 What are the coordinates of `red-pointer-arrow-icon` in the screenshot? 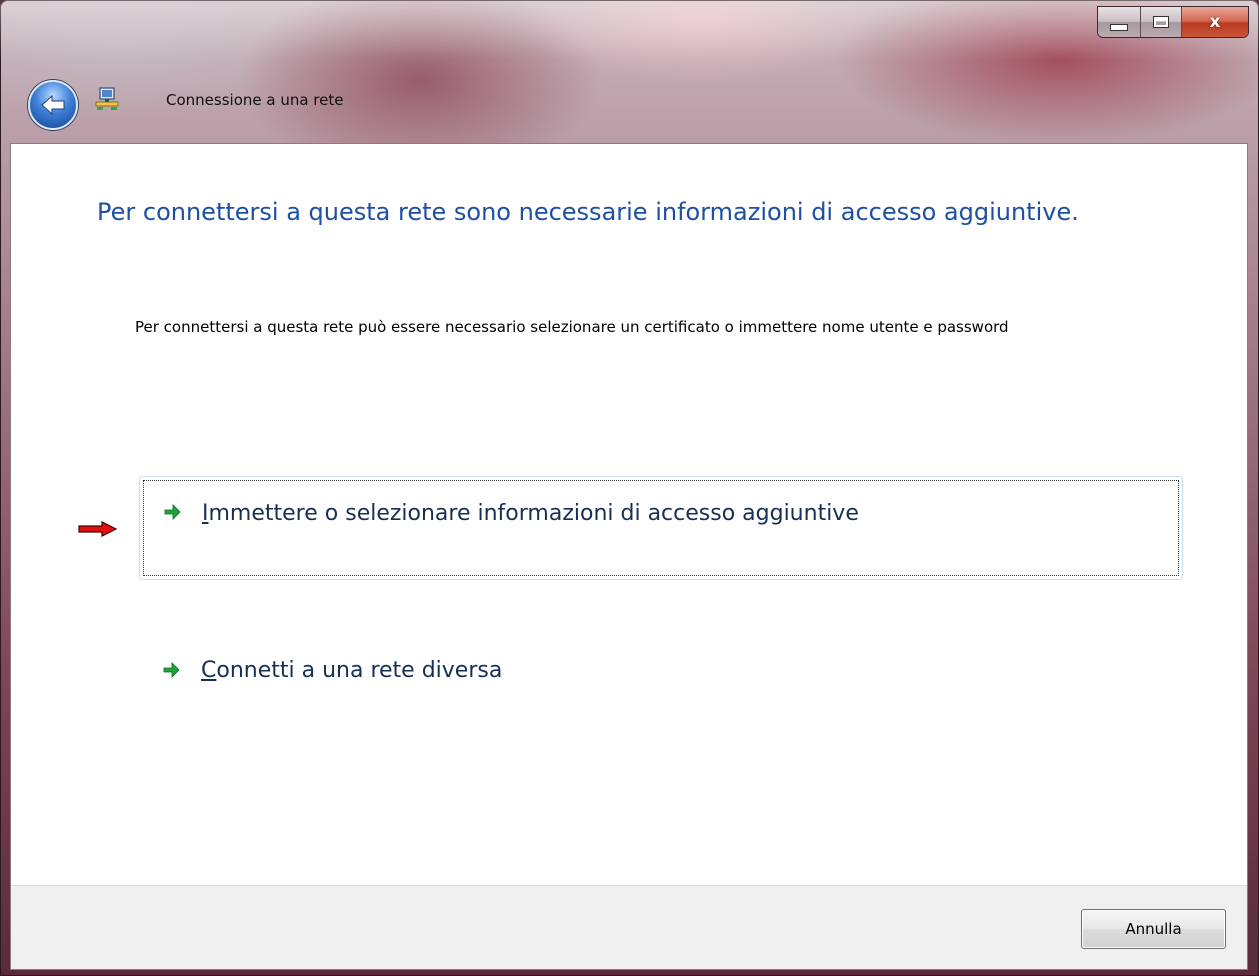 It's located at (98, 529).